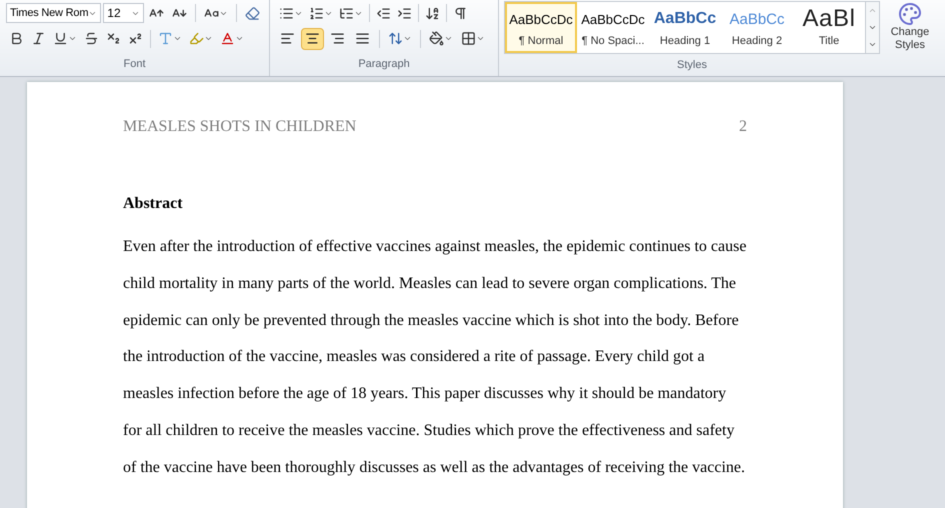 Image resolution: width=945 pixels, height=508 pixels. I want to click on bold-icon, so click(16, 38).